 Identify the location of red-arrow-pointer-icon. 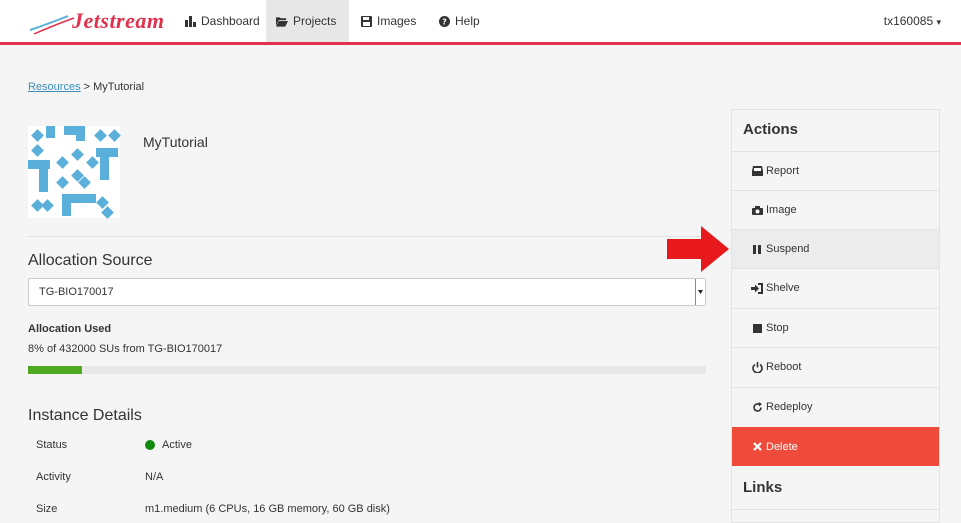
(698, 249).